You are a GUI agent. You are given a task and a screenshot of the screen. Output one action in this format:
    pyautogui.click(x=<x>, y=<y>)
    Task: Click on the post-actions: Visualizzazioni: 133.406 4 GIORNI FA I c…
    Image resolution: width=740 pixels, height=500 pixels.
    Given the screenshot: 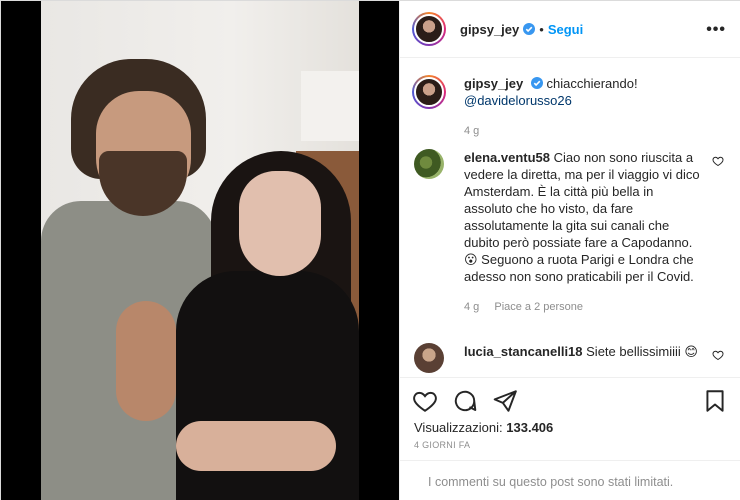 What is the action you would take?
    pyautogui.click(x=570, y=438)
    